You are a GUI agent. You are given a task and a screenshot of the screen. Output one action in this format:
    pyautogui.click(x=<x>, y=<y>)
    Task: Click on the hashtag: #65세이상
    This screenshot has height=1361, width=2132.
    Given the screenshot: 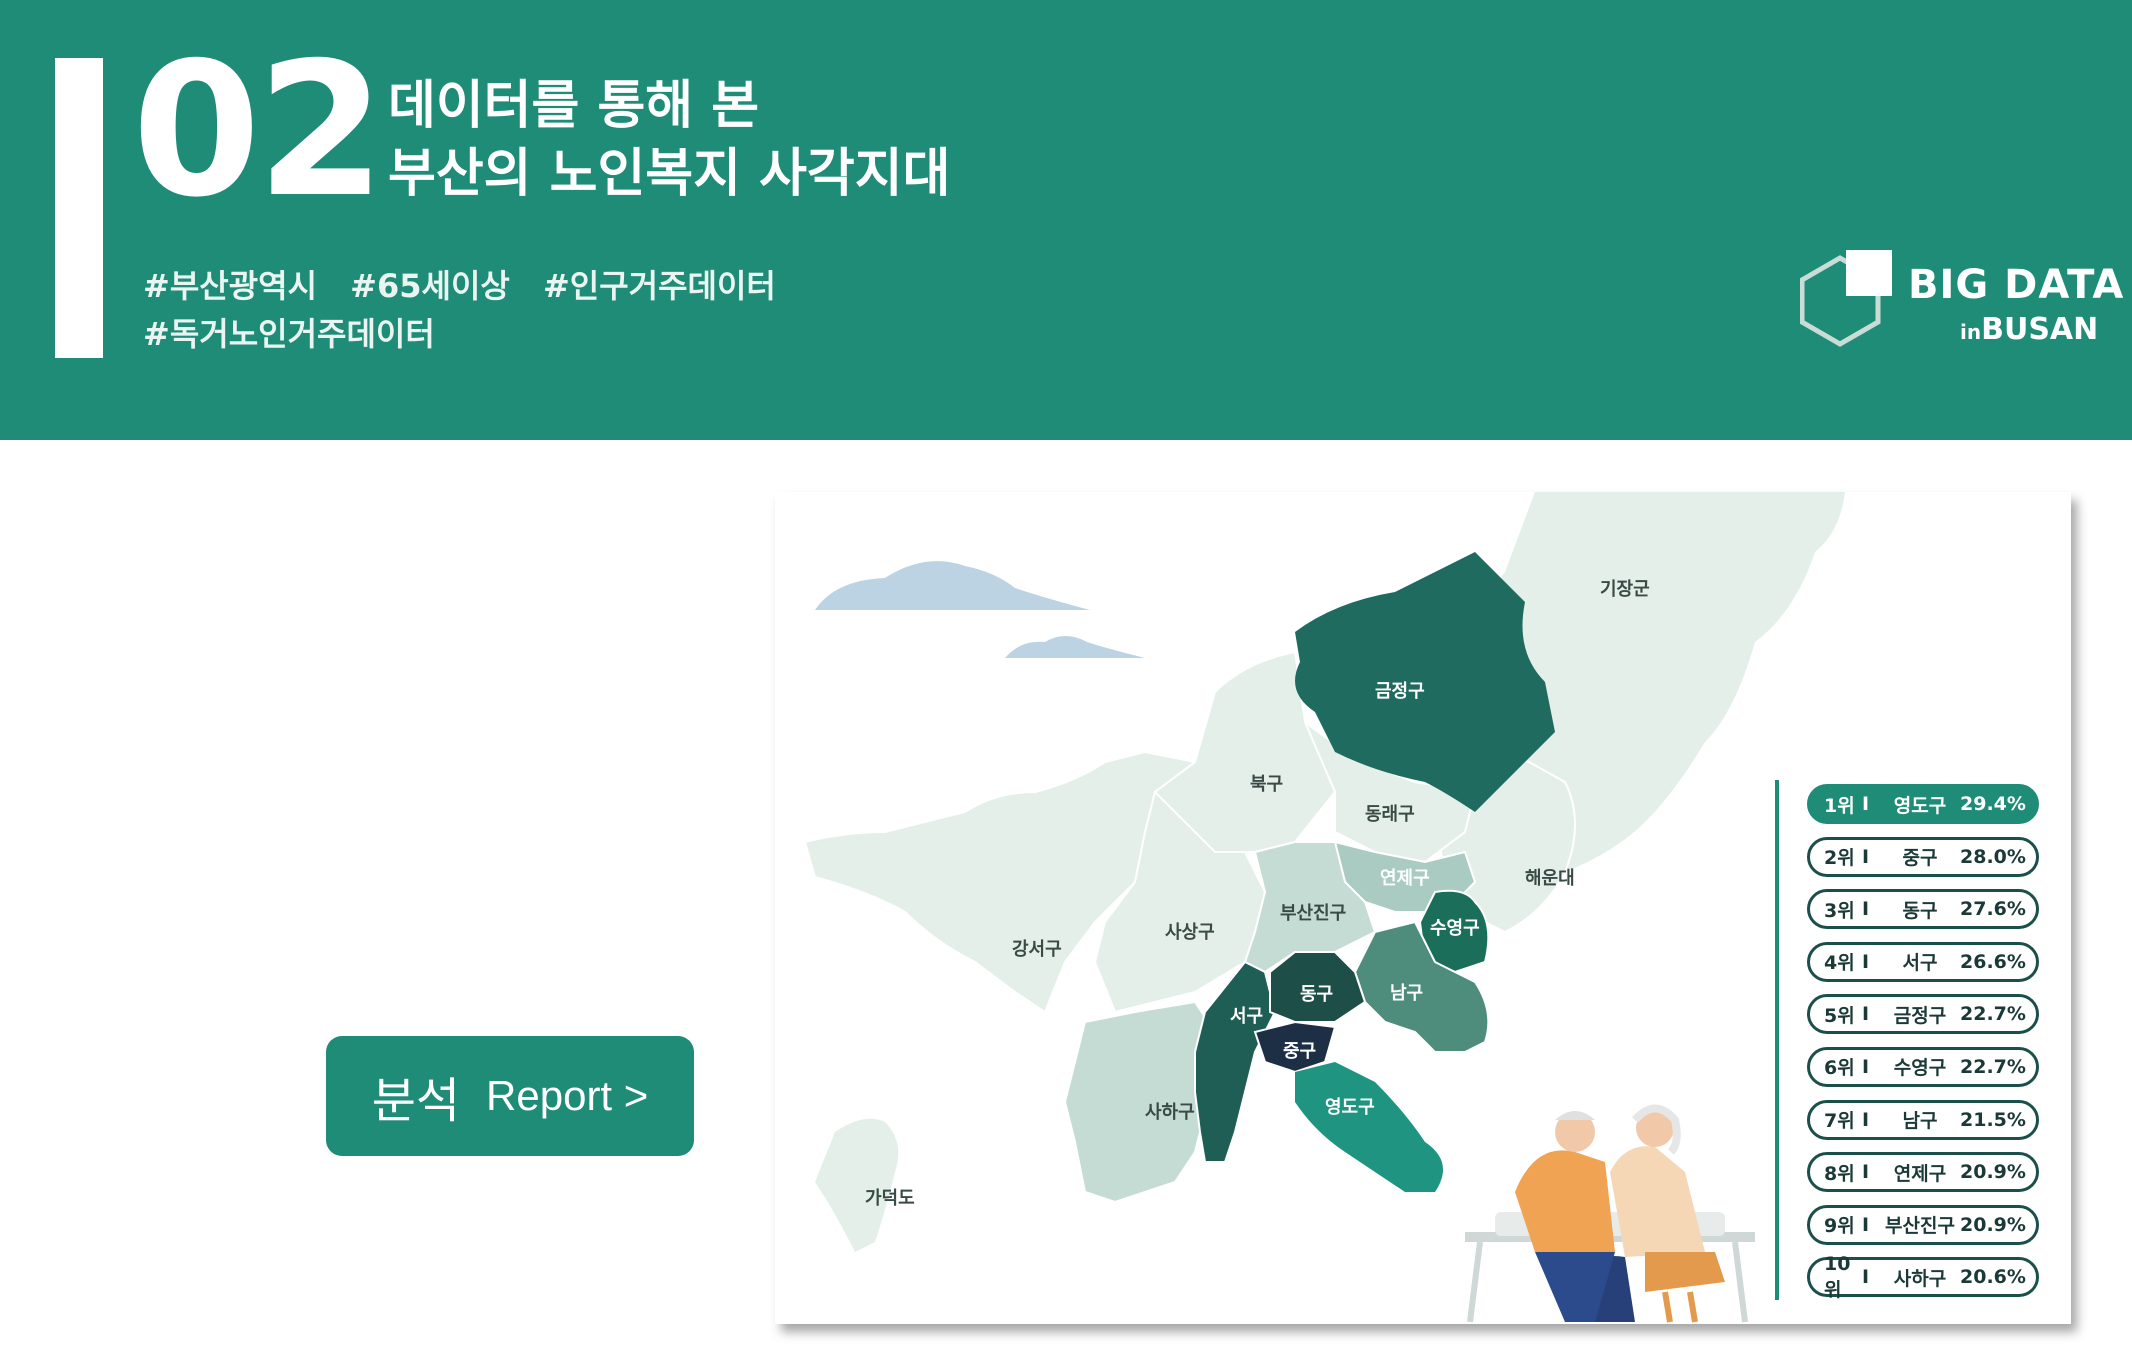 What is the action you would take?
    pyautogui.click(x=430, y=286)
    